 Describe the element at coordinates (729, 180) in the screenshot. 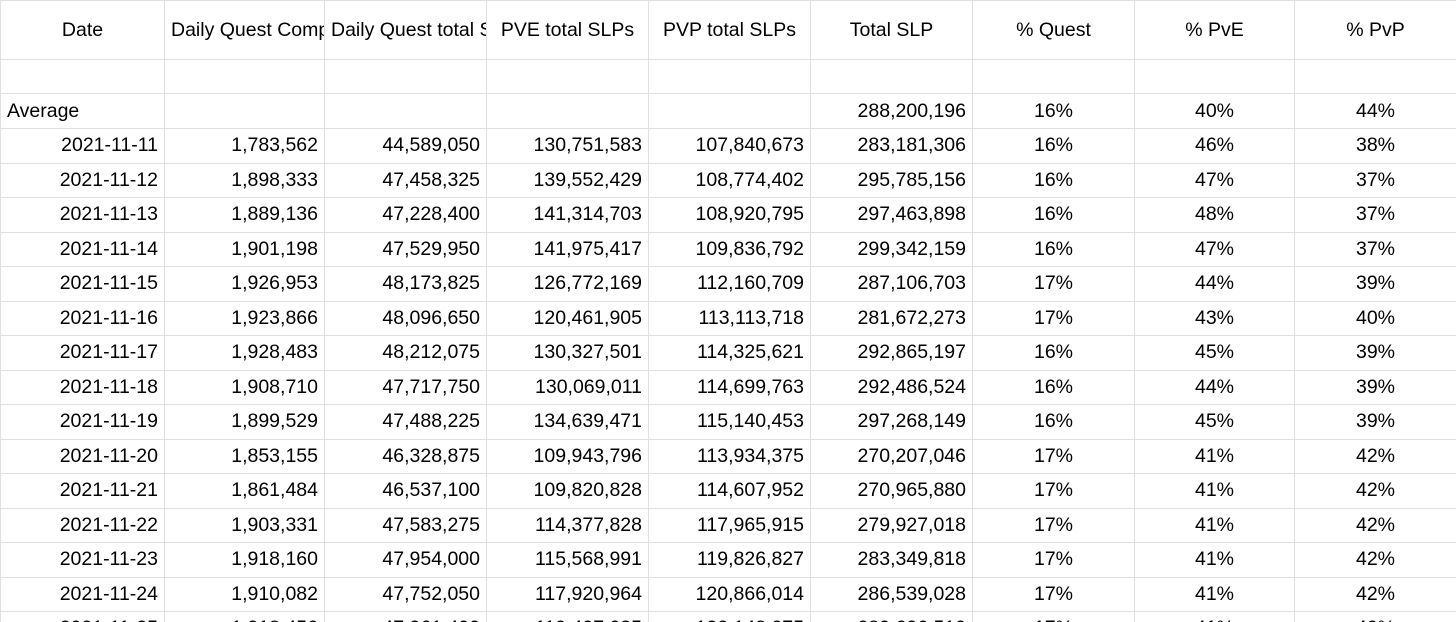

I see `cell-pvp-total-slps: 108,774,402` at that location.